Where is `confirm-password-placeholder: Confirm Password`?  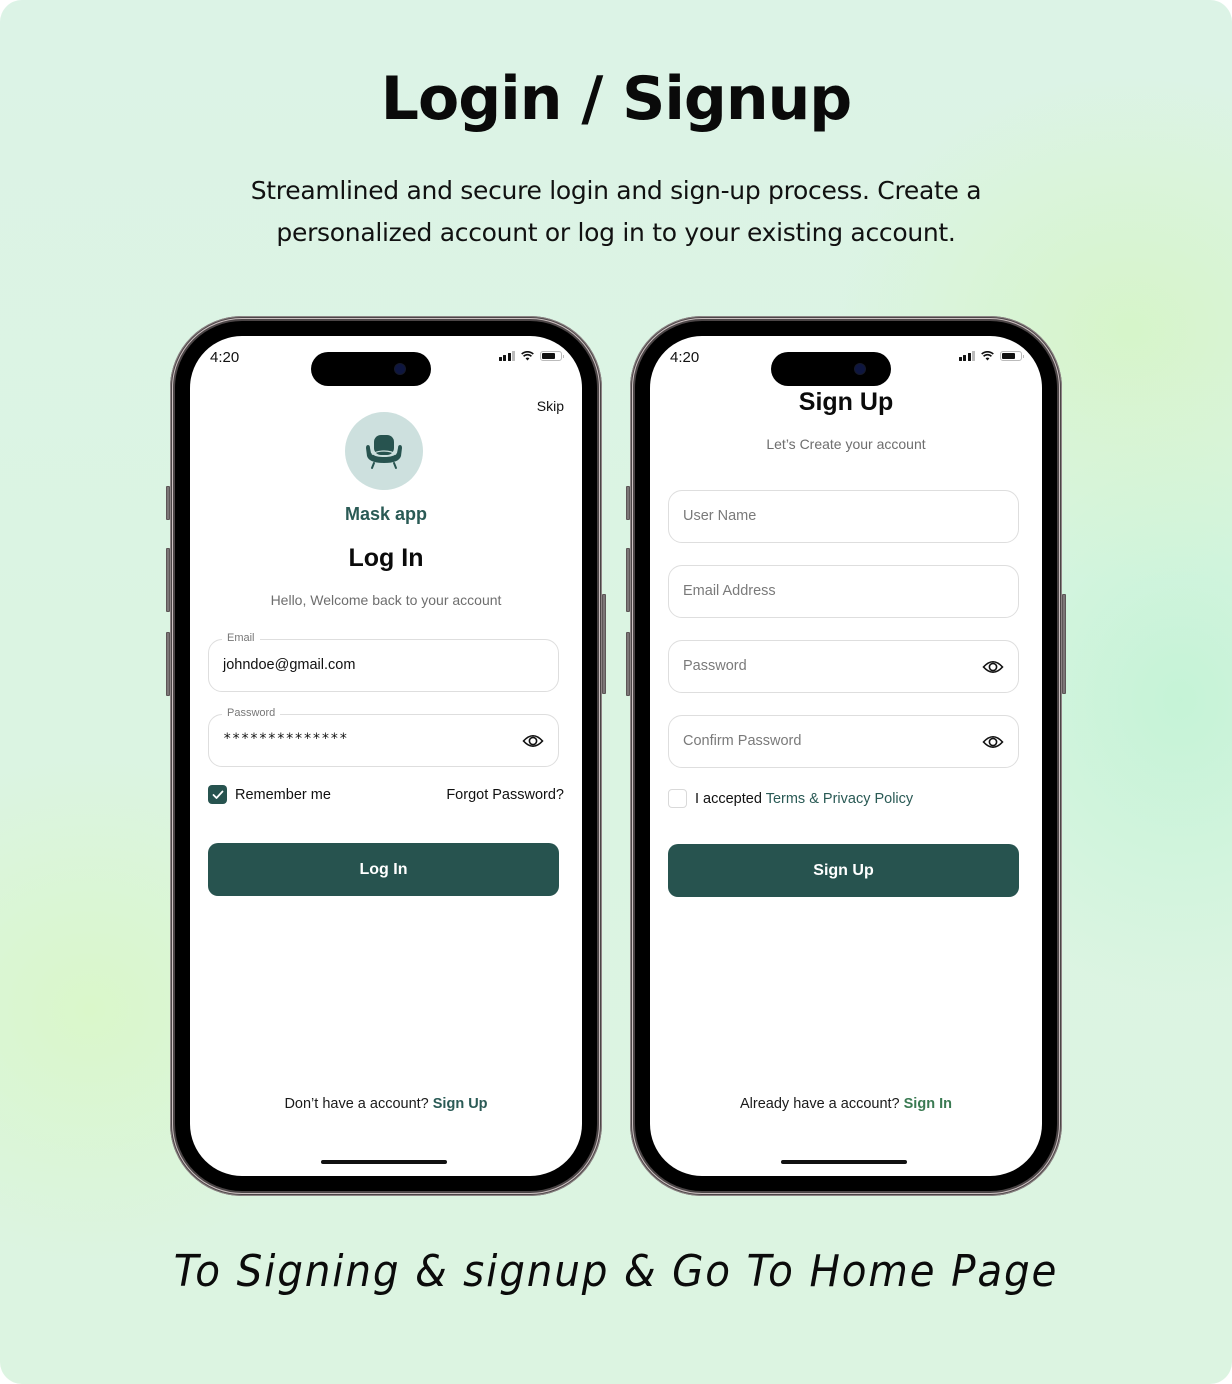
confirm-password-placeholder: Confirm Password is located at coordinates (742, 741).